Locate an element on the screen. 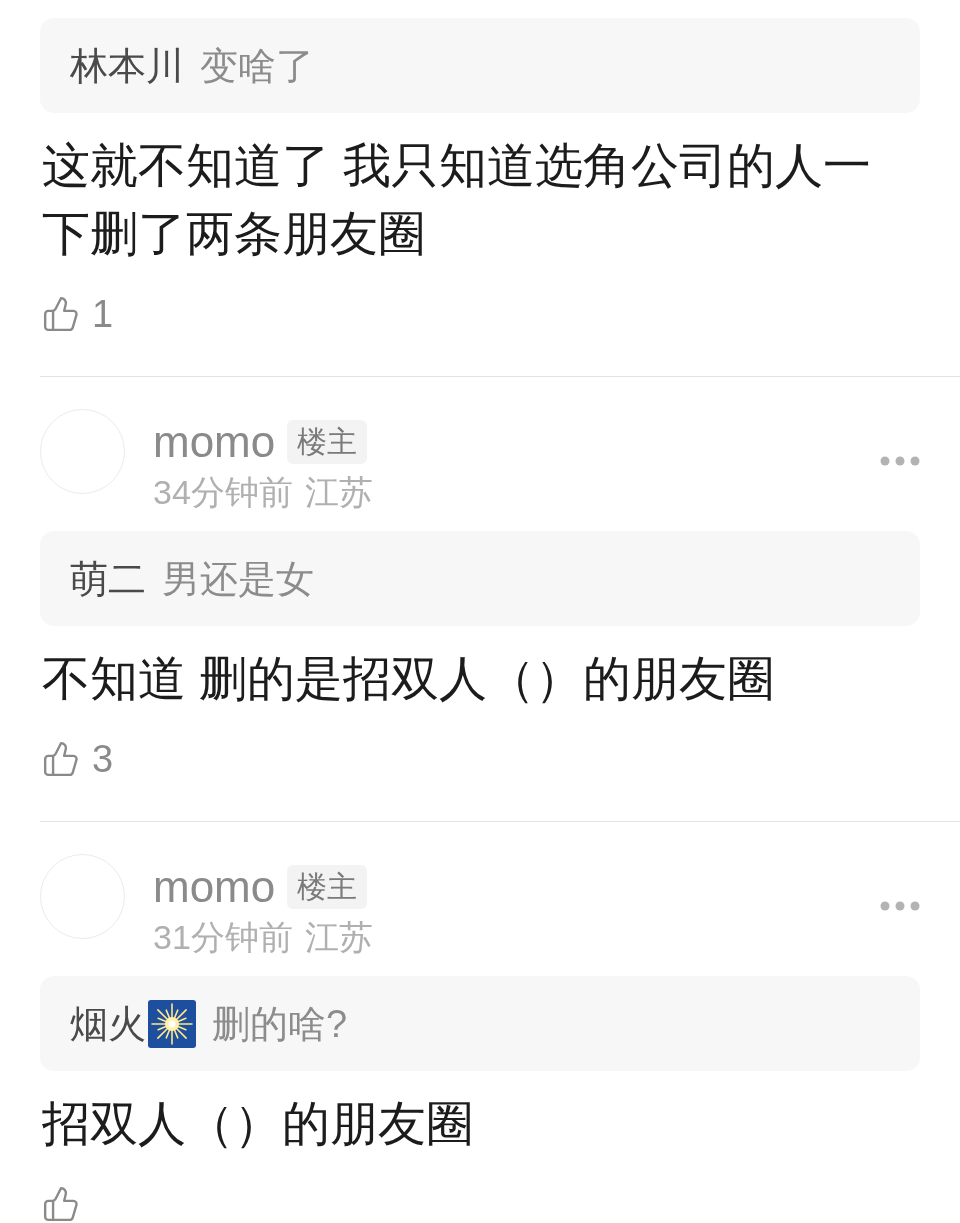 This screenshot has height=1223, width=960. comment-time: 31分钟前 is located at coordinates (223, 937).